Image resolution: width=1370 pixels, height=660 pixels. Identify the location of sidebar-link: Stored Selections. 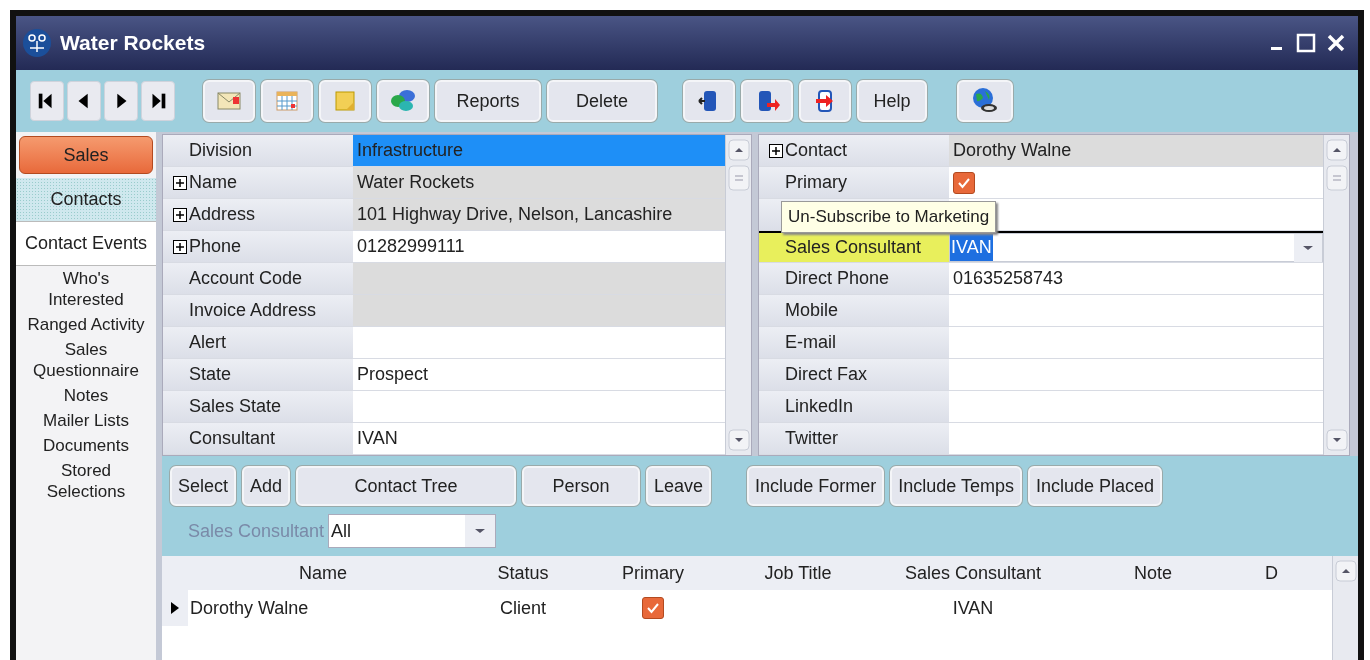
(86, 481).